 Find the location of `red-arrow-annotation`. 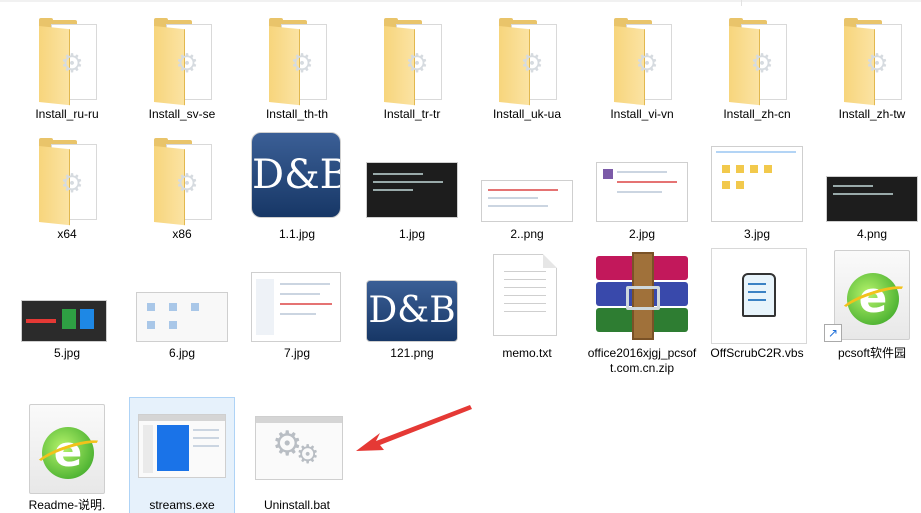

red-arrow-annotation is located at coordinates (414, 428).